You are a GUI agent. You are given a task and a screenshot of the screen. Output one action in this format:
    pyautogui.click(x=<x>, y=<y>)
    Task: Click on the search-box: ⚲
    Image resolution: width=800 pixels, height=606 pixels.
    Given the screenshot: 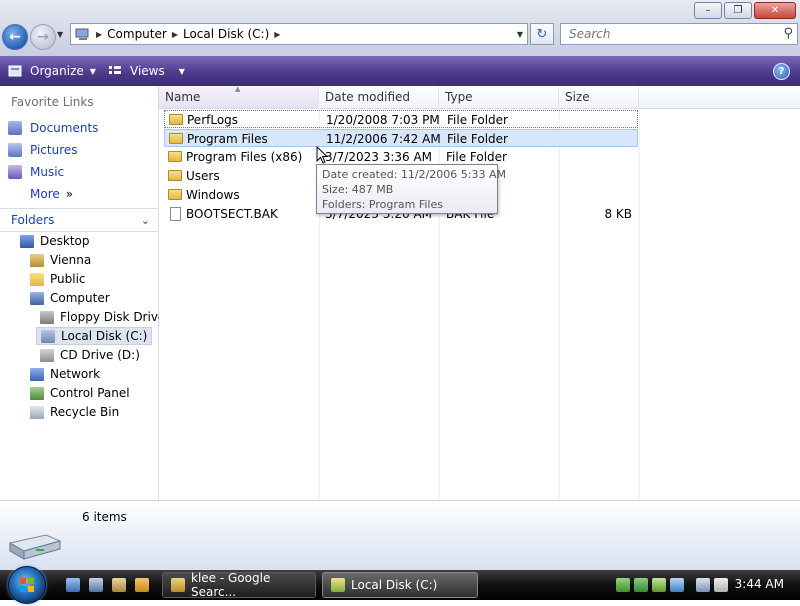 What is the action you would take?
    pyautogui.click(x=679, y=34)
    